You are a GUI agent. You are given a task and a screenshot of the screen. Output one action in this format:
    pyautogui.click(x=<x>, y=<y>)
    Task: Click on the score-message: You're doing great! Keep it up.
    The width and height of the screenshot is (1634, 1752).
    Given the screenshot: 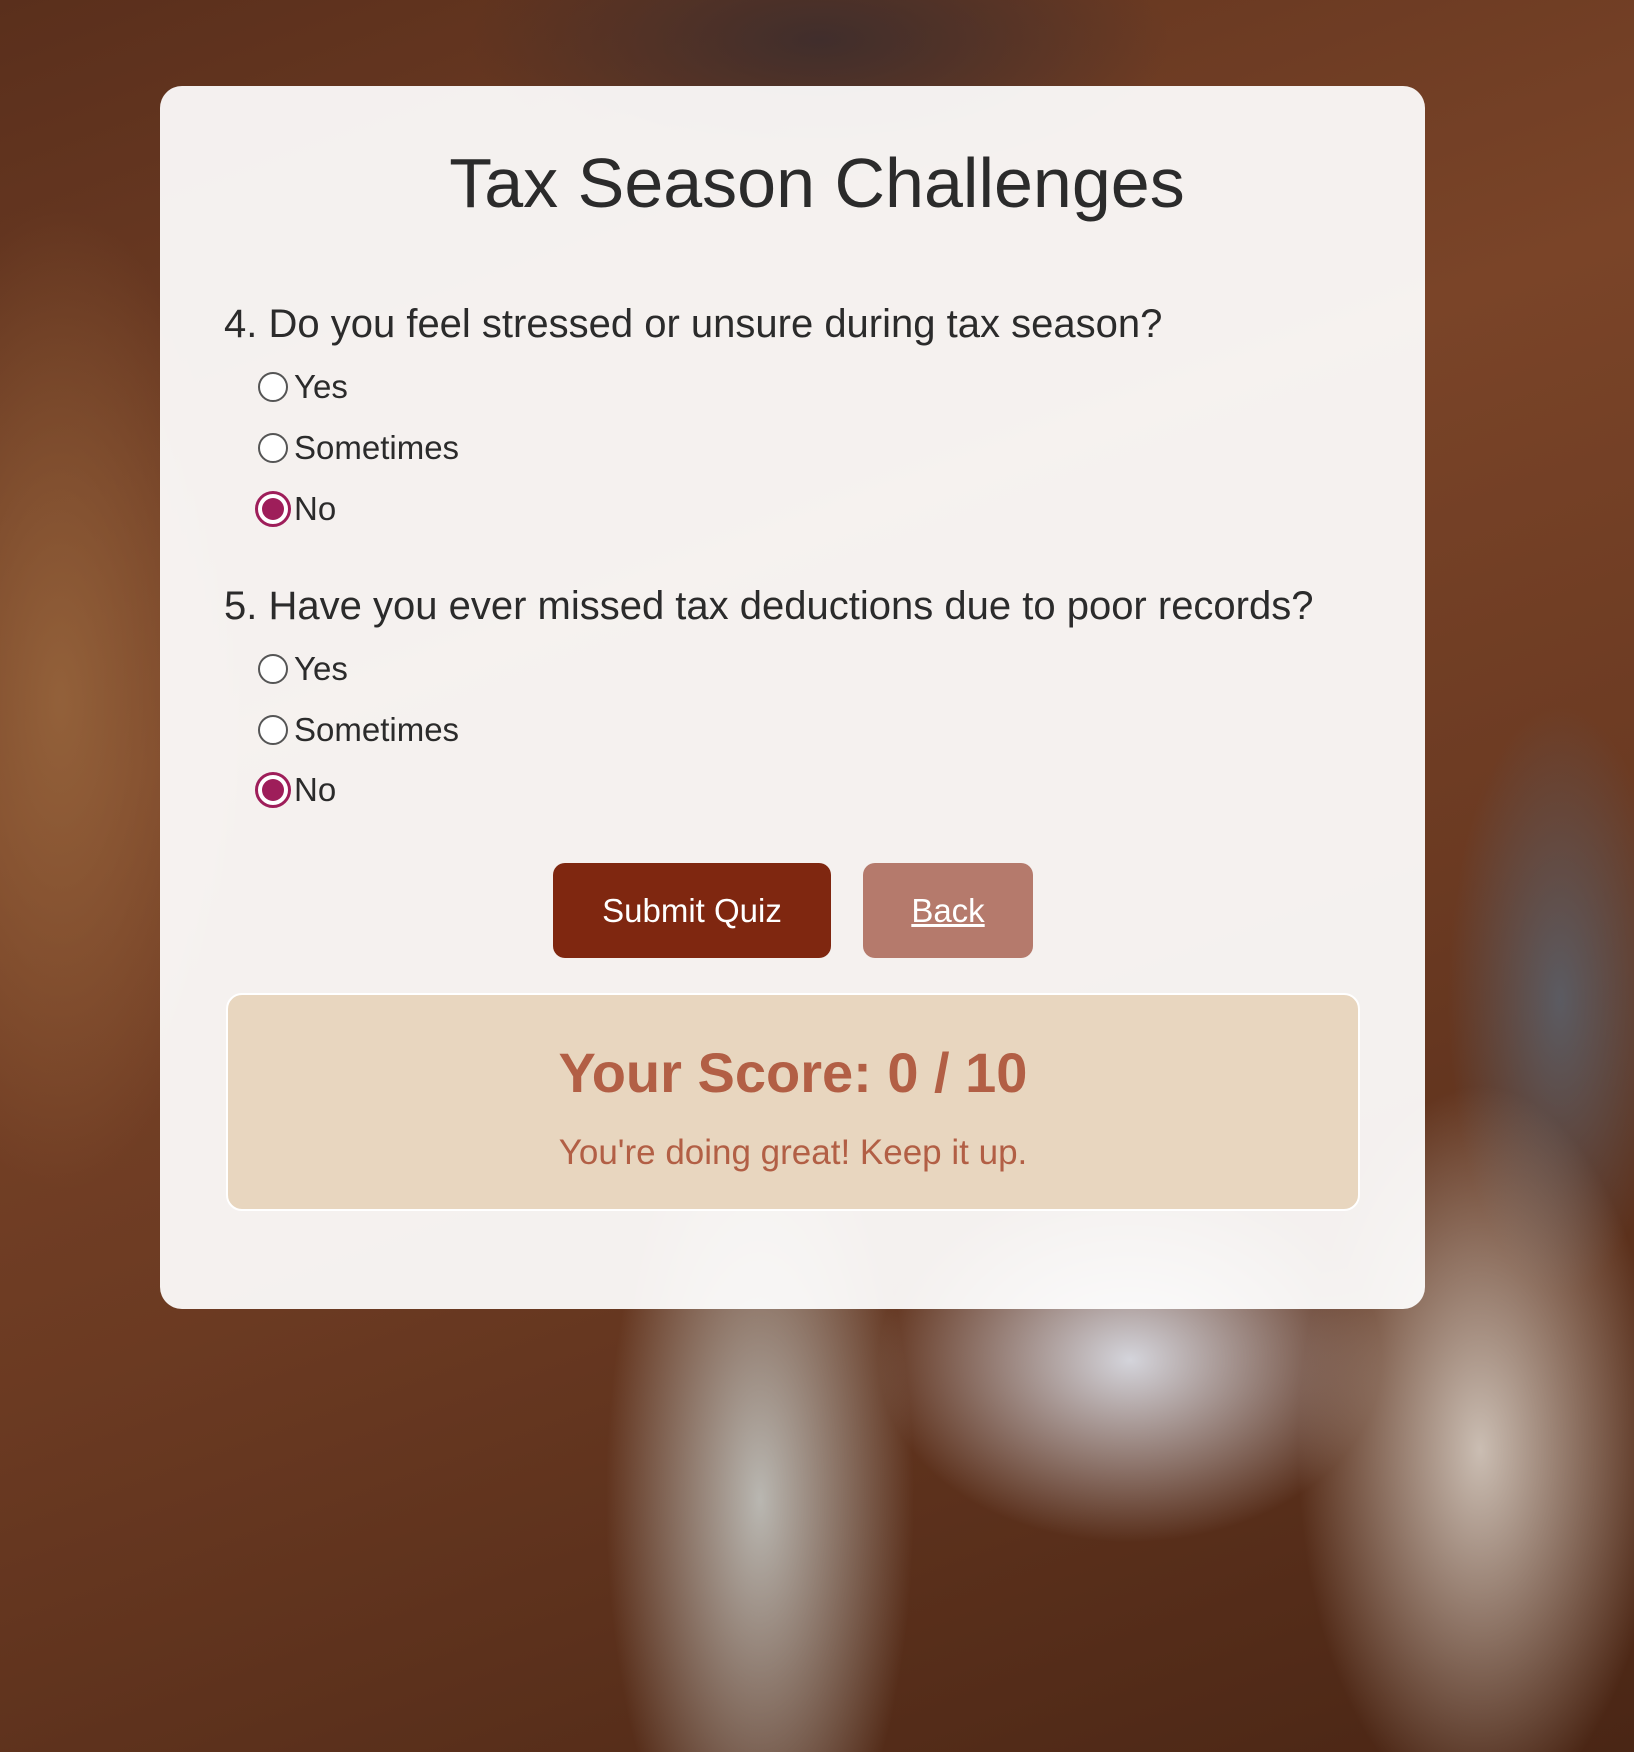 What is the action you would take?
    pyautogui.click(x=793, y=1152)
    